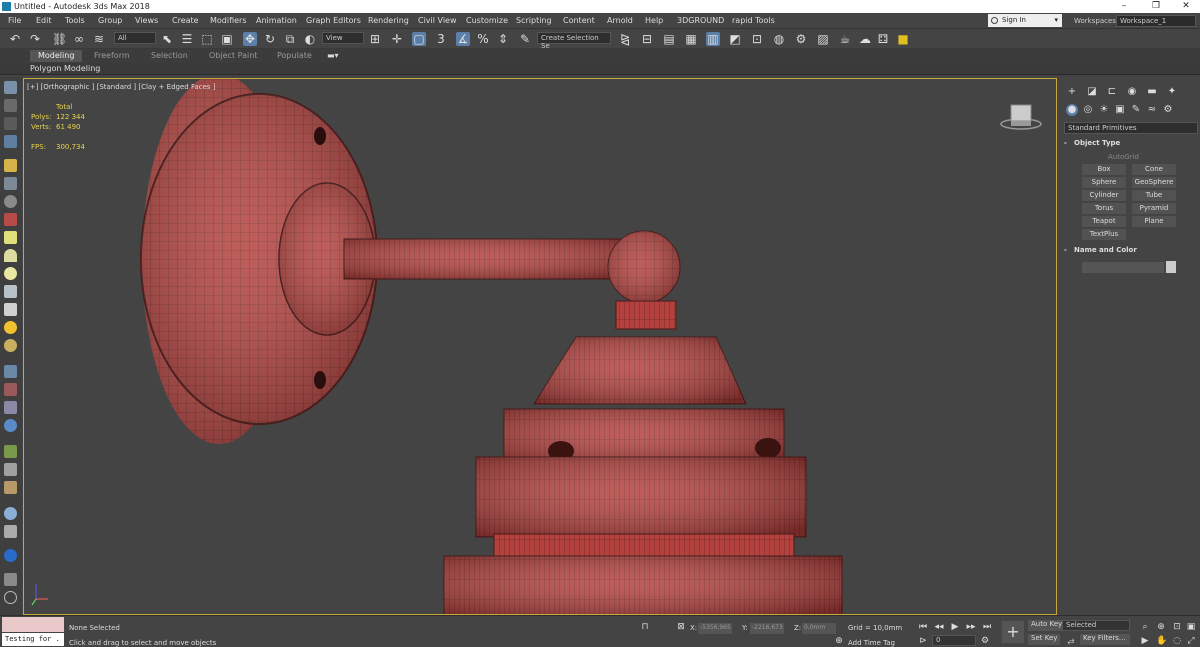  I want to click on window-crossing-icon: ▣, so click(227, 39).